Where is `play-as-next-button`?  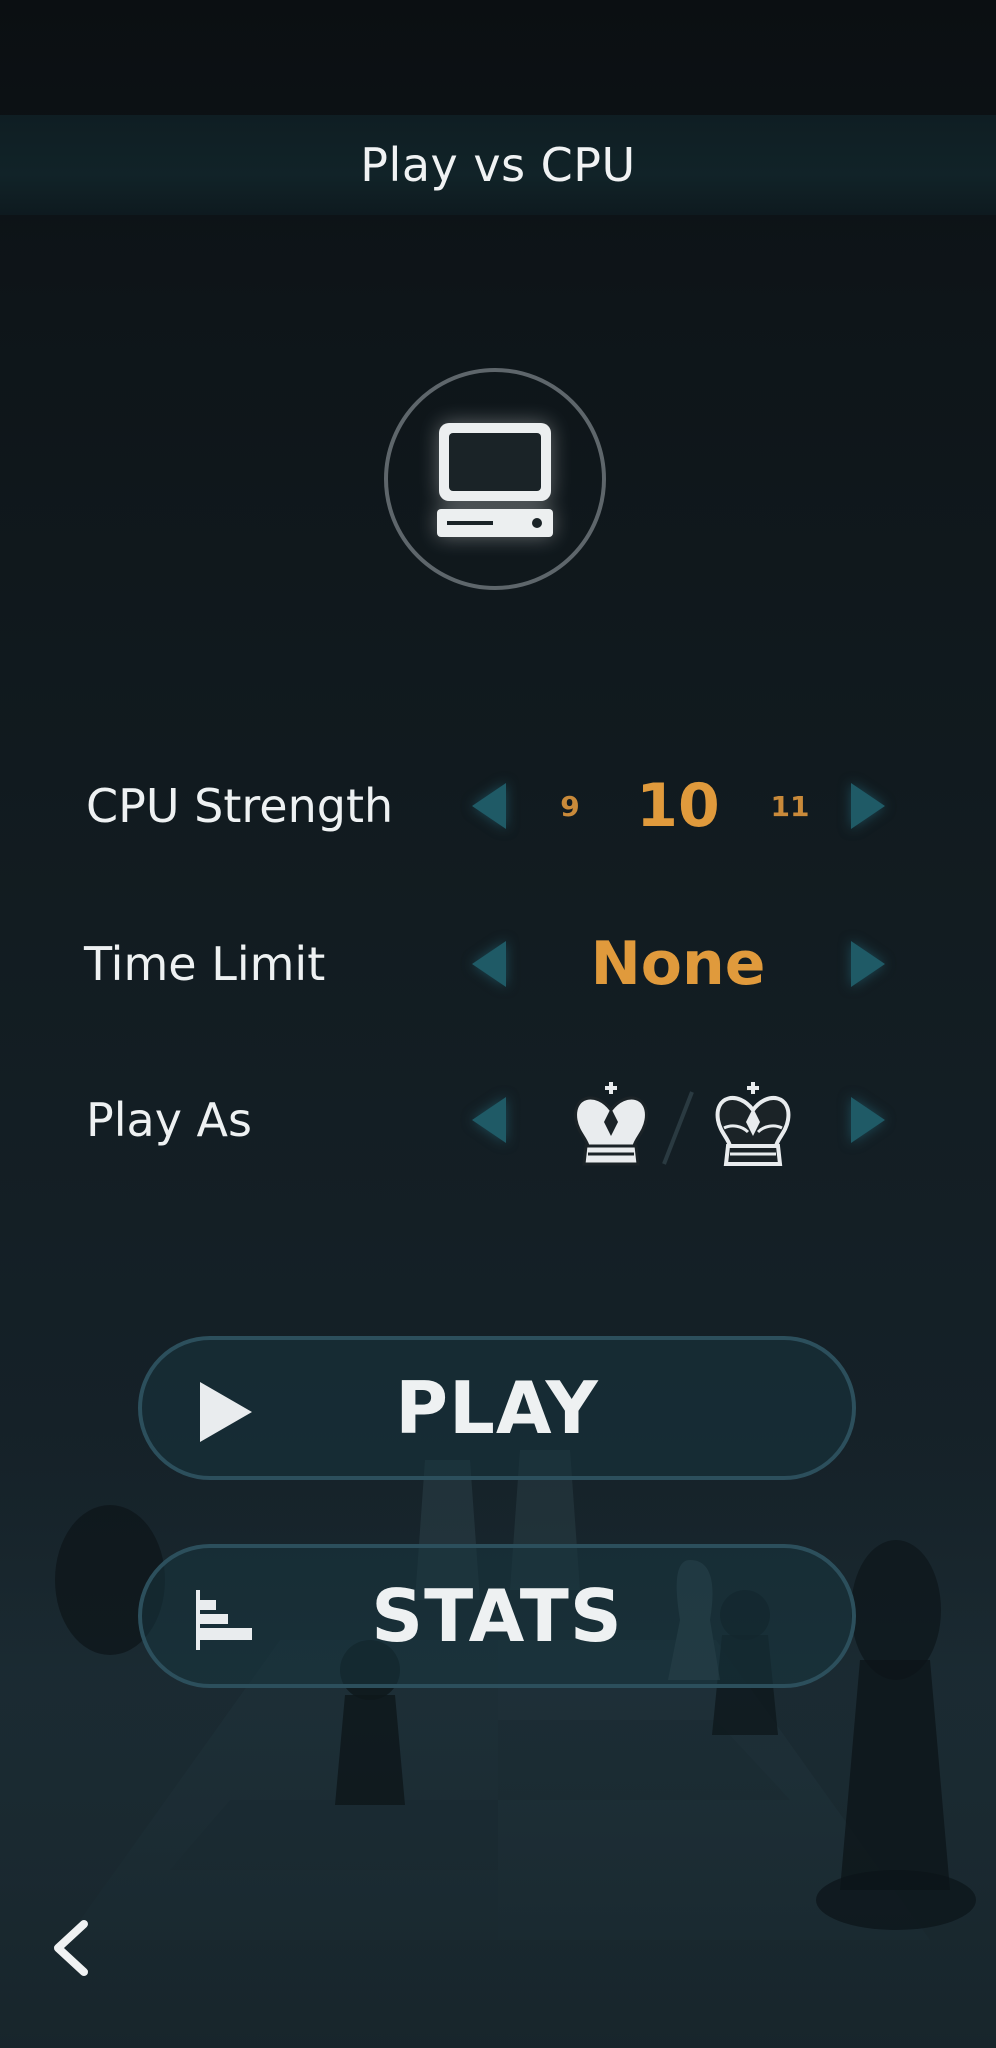 play-as-next-button is located at coordinates (868, 1120).